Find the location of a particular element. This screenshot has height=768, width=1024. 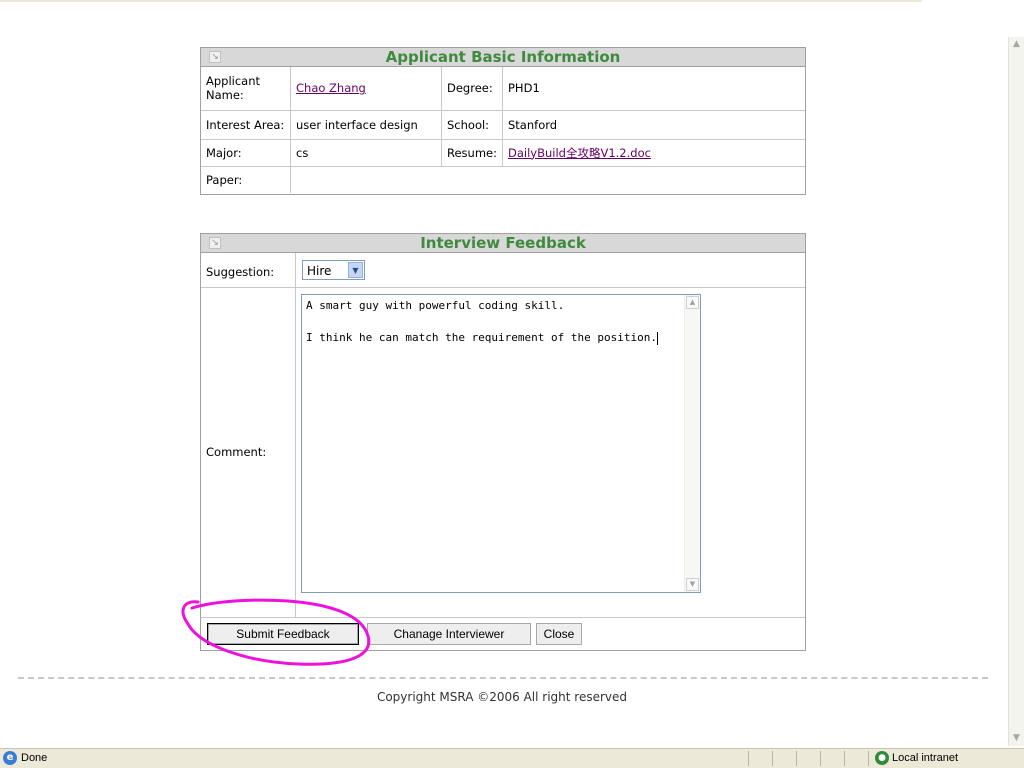

interview-feedback-title: Interview Feedback is located at coordinates (503, 243).